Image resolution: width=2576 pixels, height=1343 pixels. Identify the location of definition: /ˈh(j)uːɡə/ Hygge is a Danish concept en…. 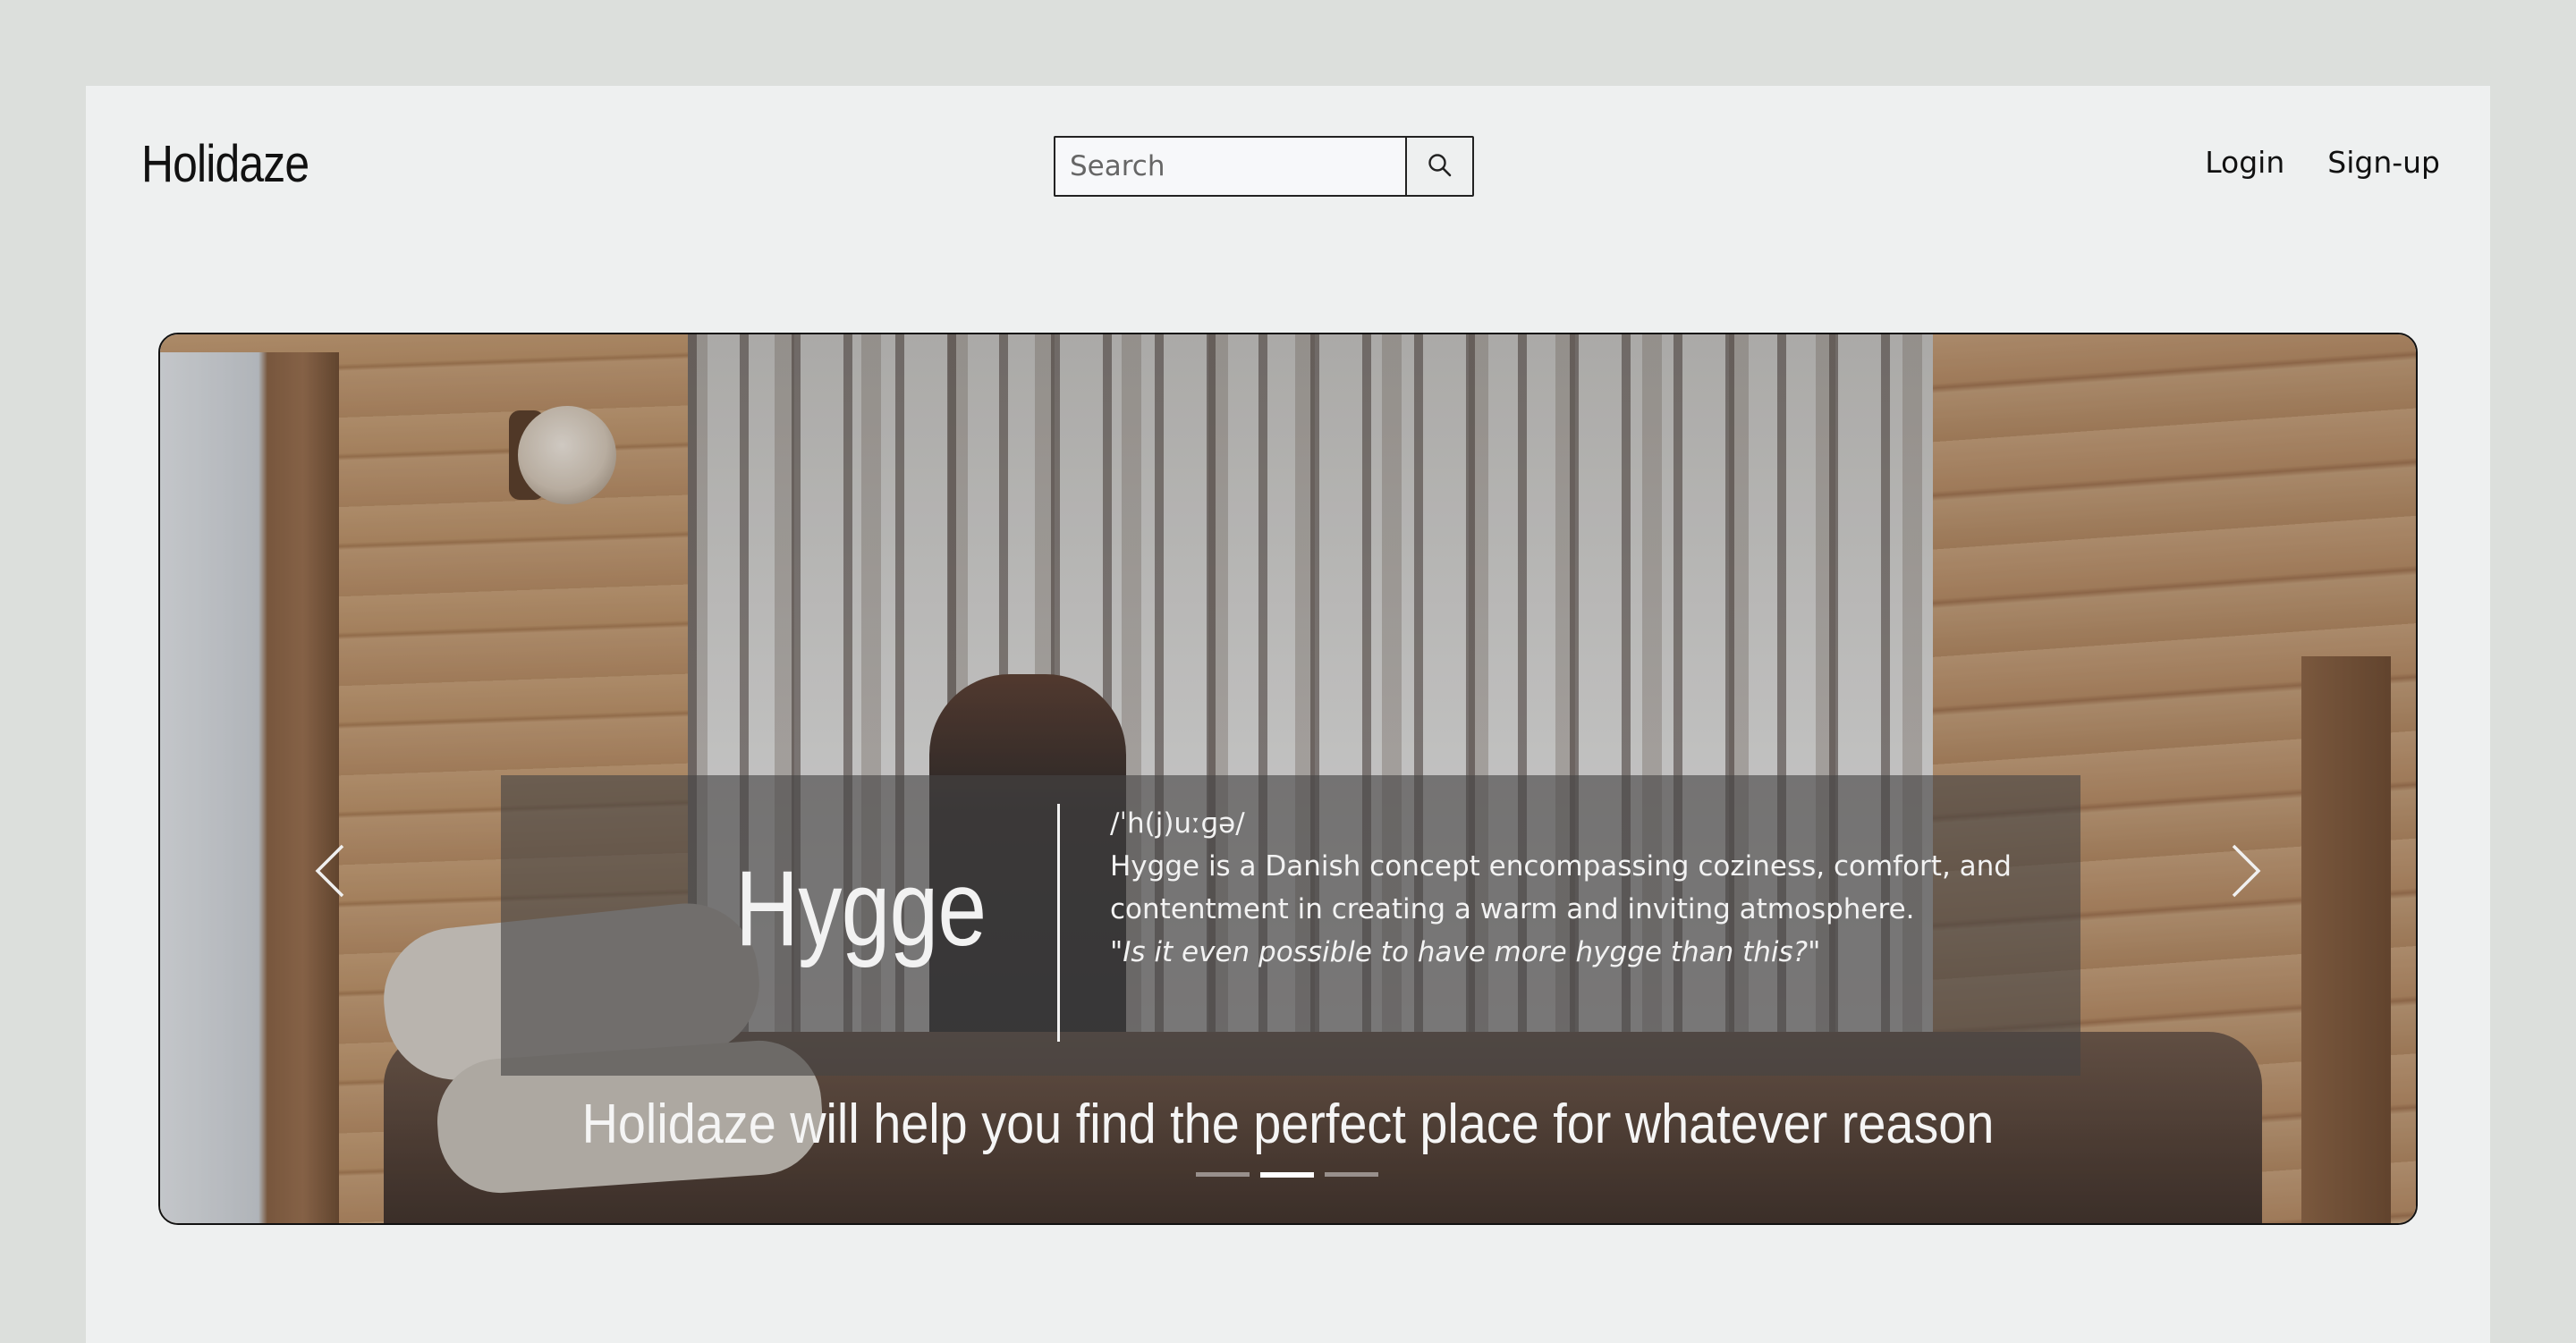
(1566, 888).